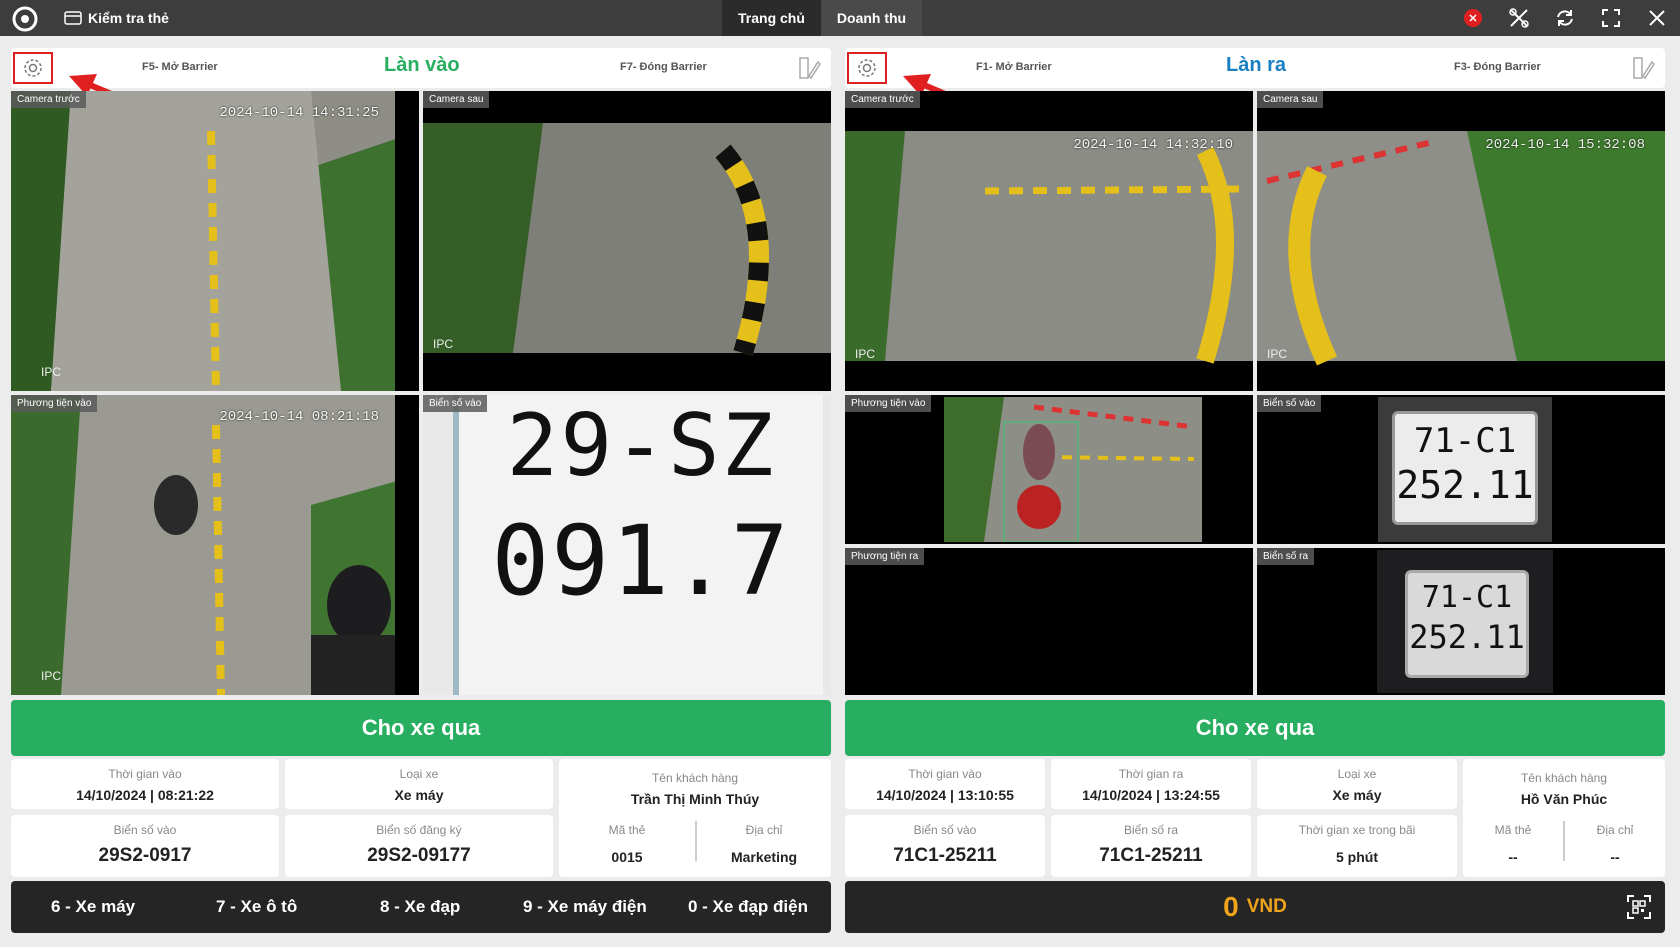  Describe the element at coordinates (1565, 145) in the screenshot. I see `cam-timestamp: 2024-10-14 15:32:08` at that location.